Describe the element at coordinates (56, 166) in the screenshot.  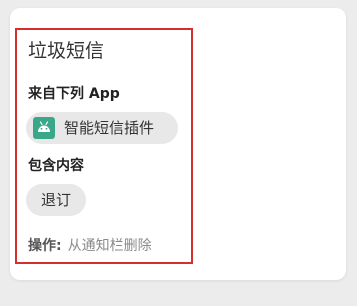
I see `contains-label: 包含内容` at that location.